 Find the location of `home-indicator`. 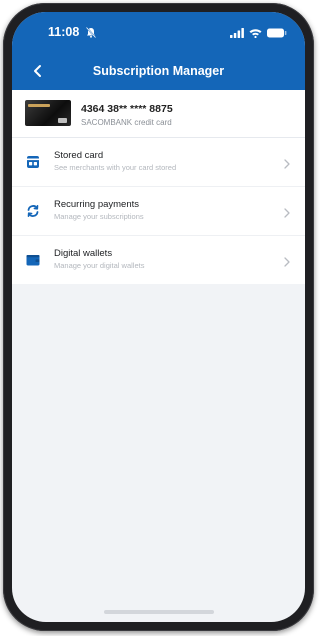

home-indicator is located at coordinates (158, 612).